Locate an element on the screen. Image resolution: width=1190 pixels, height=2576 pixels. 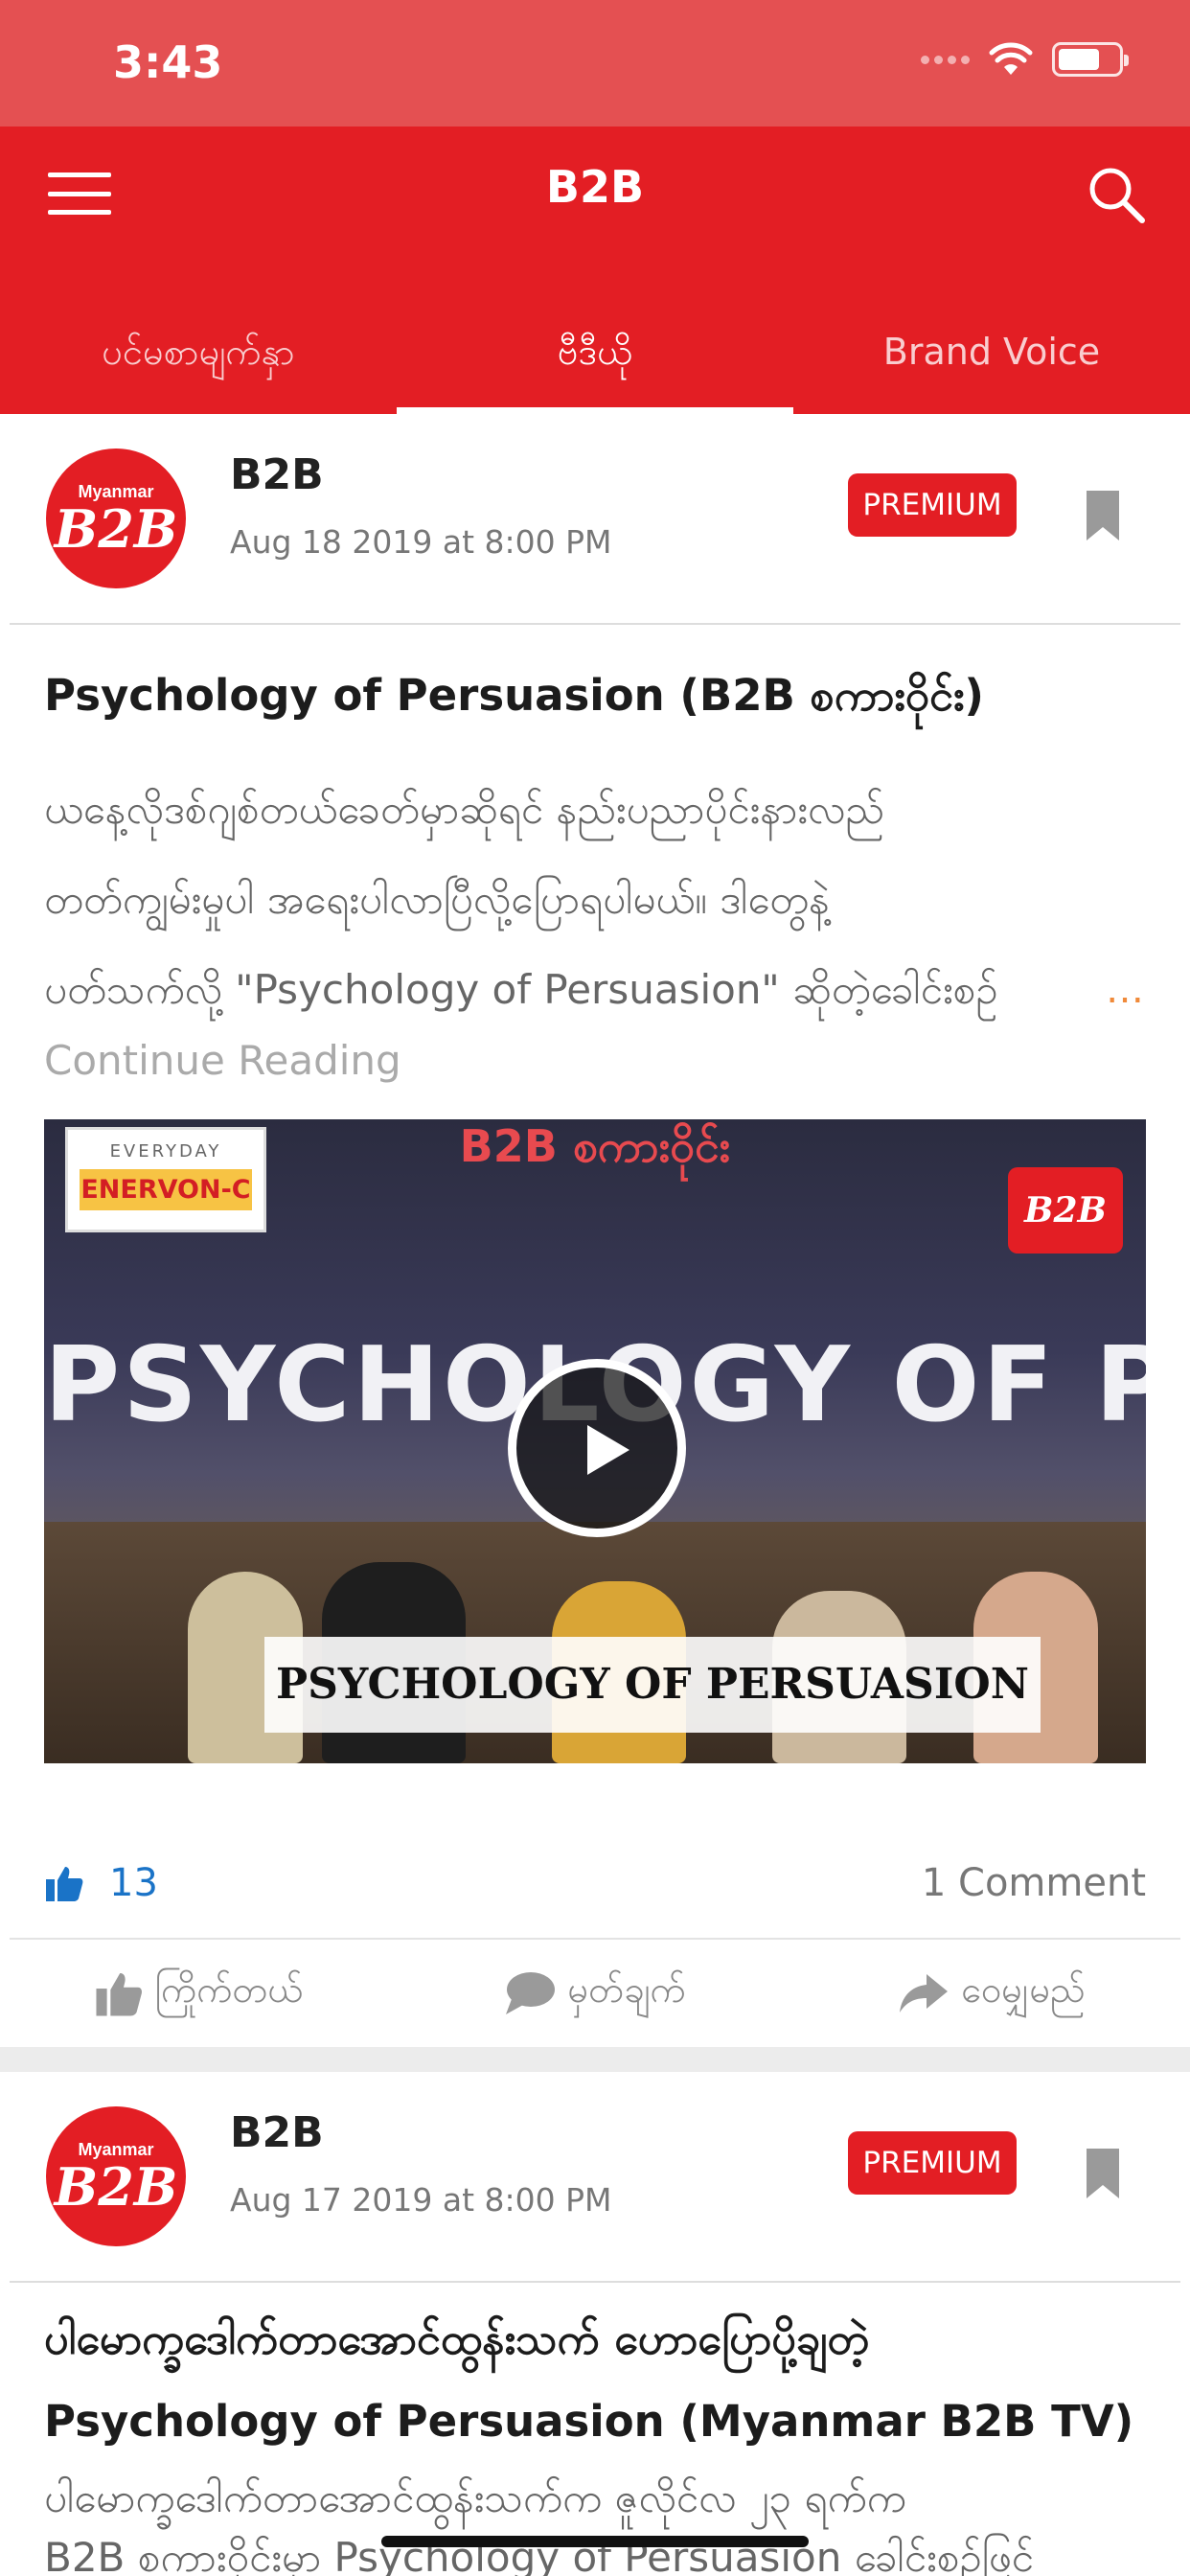
sponsor-name: ENERVON-C is located at coordinates (166, 1189).